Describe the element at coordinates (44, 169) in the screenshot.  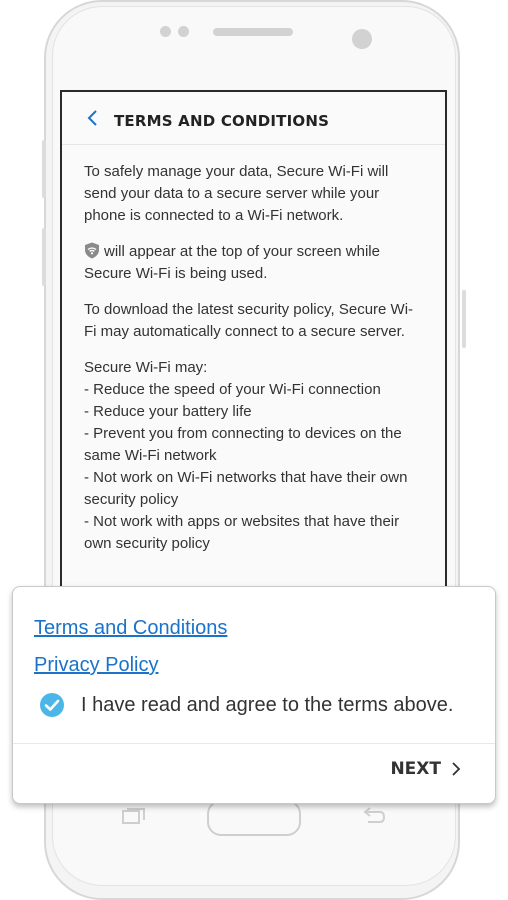
I see `volume-up-button` at that location.